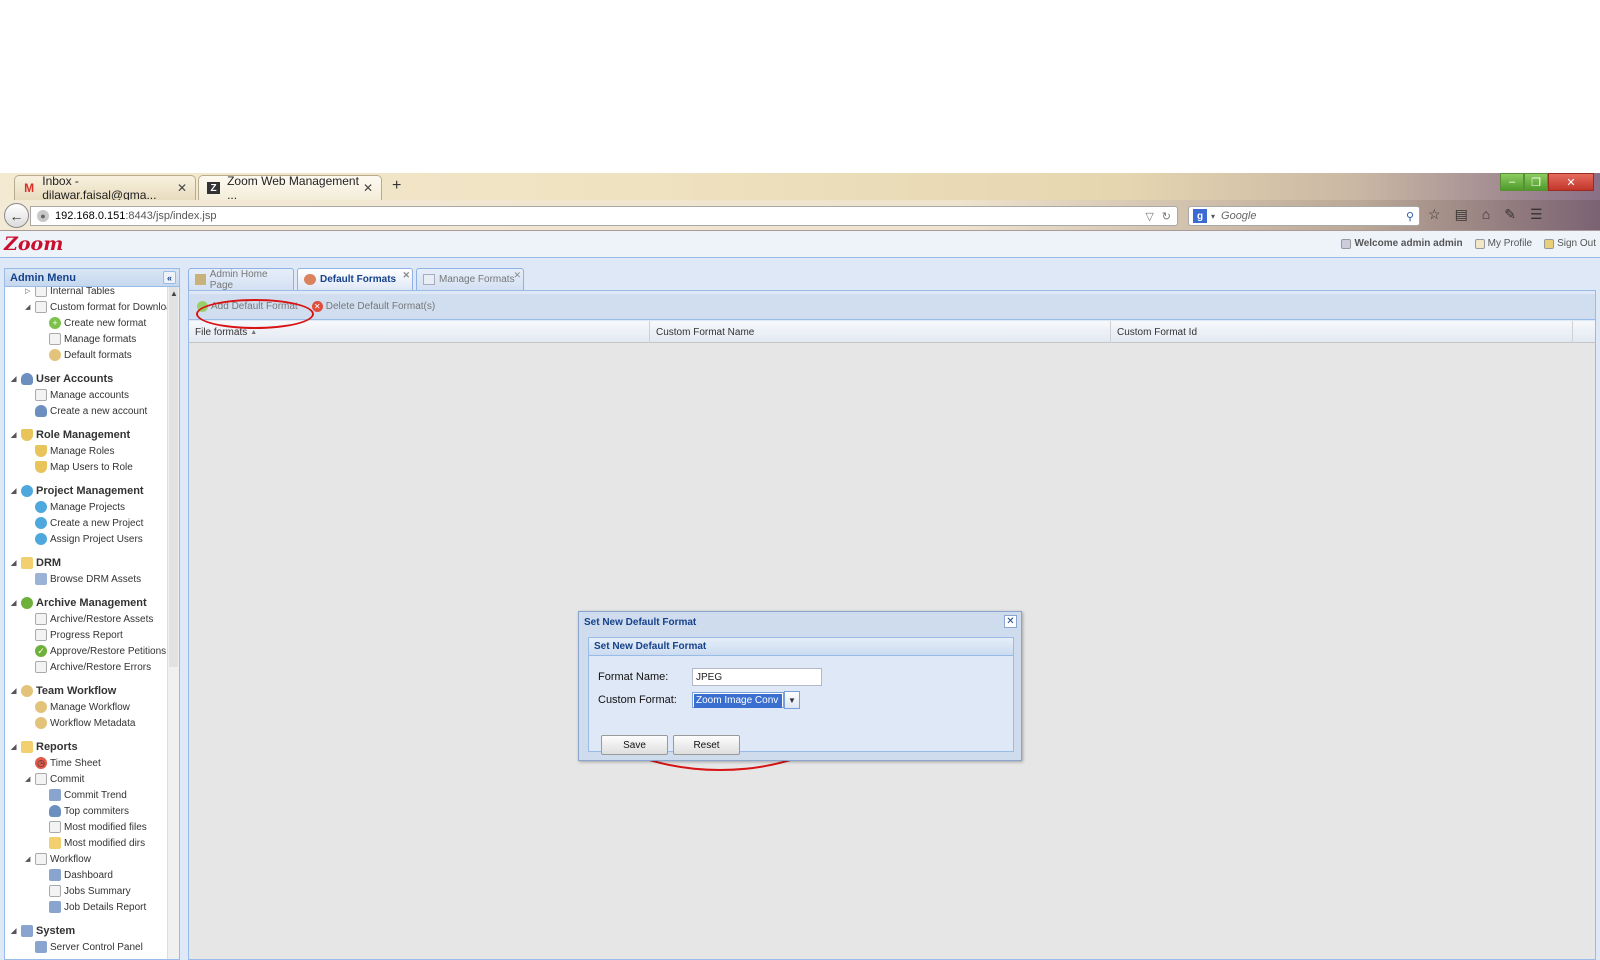 Image resolution: width=1600 pixels, height=960 pixels. Describe the element at coordinates (30, 291) in the screenshot. I see `expand-arrow-icon: ▷` at that location.